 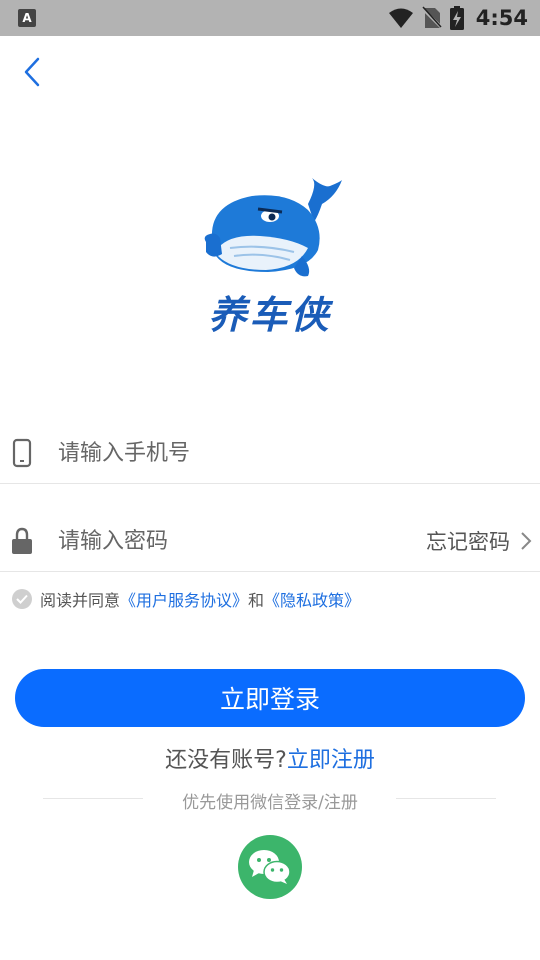 What do you see at coordinates (501, 18) in the screenshot?
I see `status-time: 4:54` at bounding box center [501, 18].